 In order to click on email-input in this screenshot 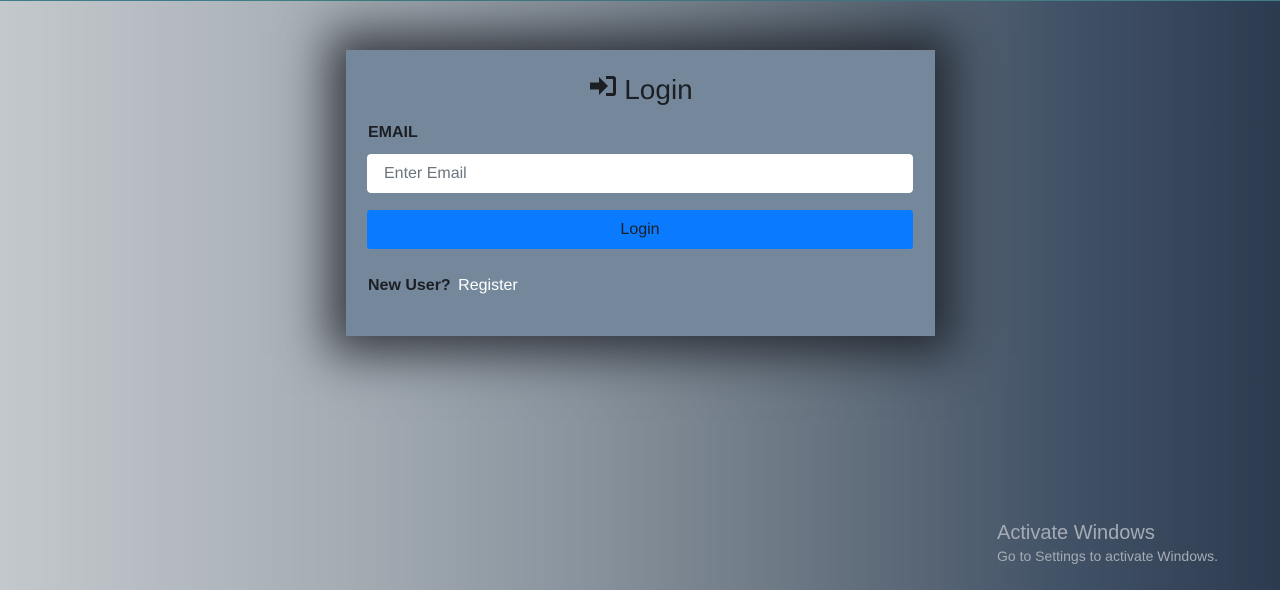, I will do `click(640, 173)`.